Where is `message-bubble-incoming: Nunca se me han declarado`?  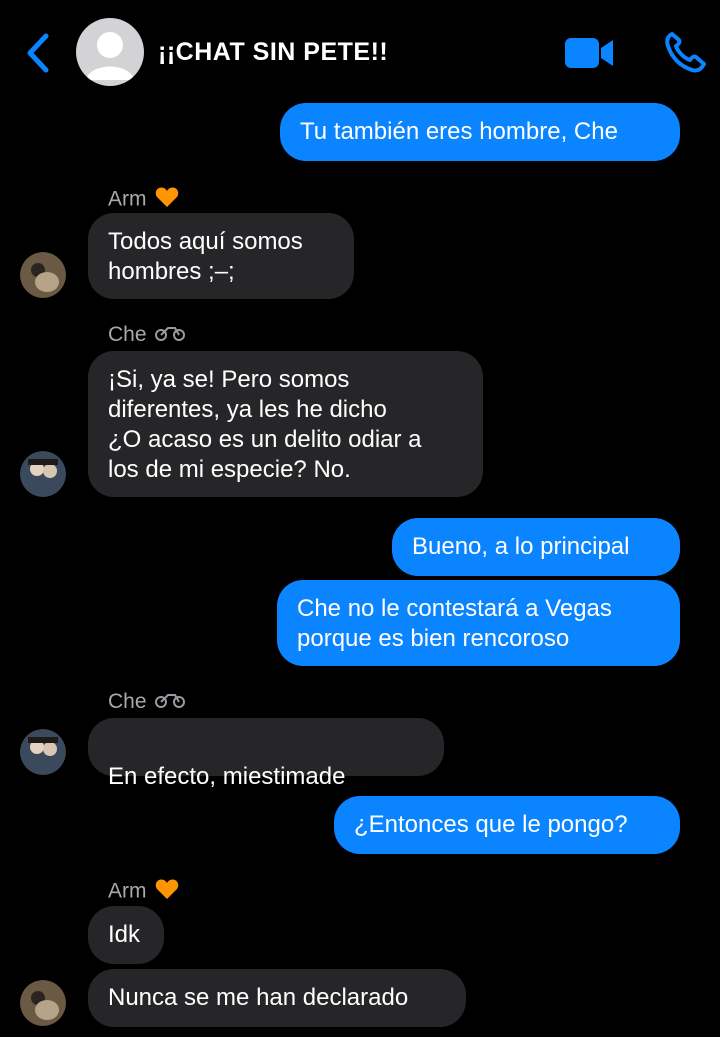
message-bubble-incoming: Nunca se me han declarado is located at coordinates (277, 998).